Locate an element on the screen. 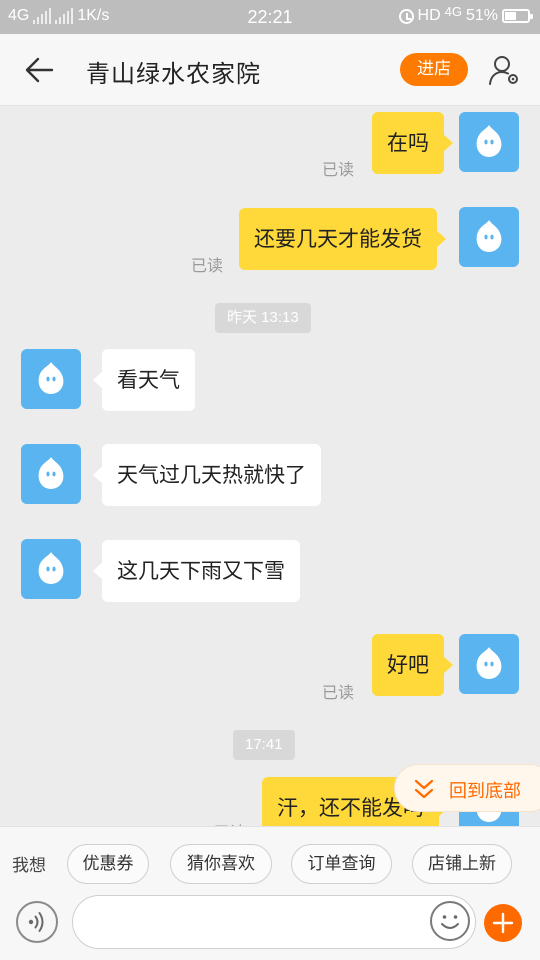  more-actions-button is located at coordinates (503, 923).